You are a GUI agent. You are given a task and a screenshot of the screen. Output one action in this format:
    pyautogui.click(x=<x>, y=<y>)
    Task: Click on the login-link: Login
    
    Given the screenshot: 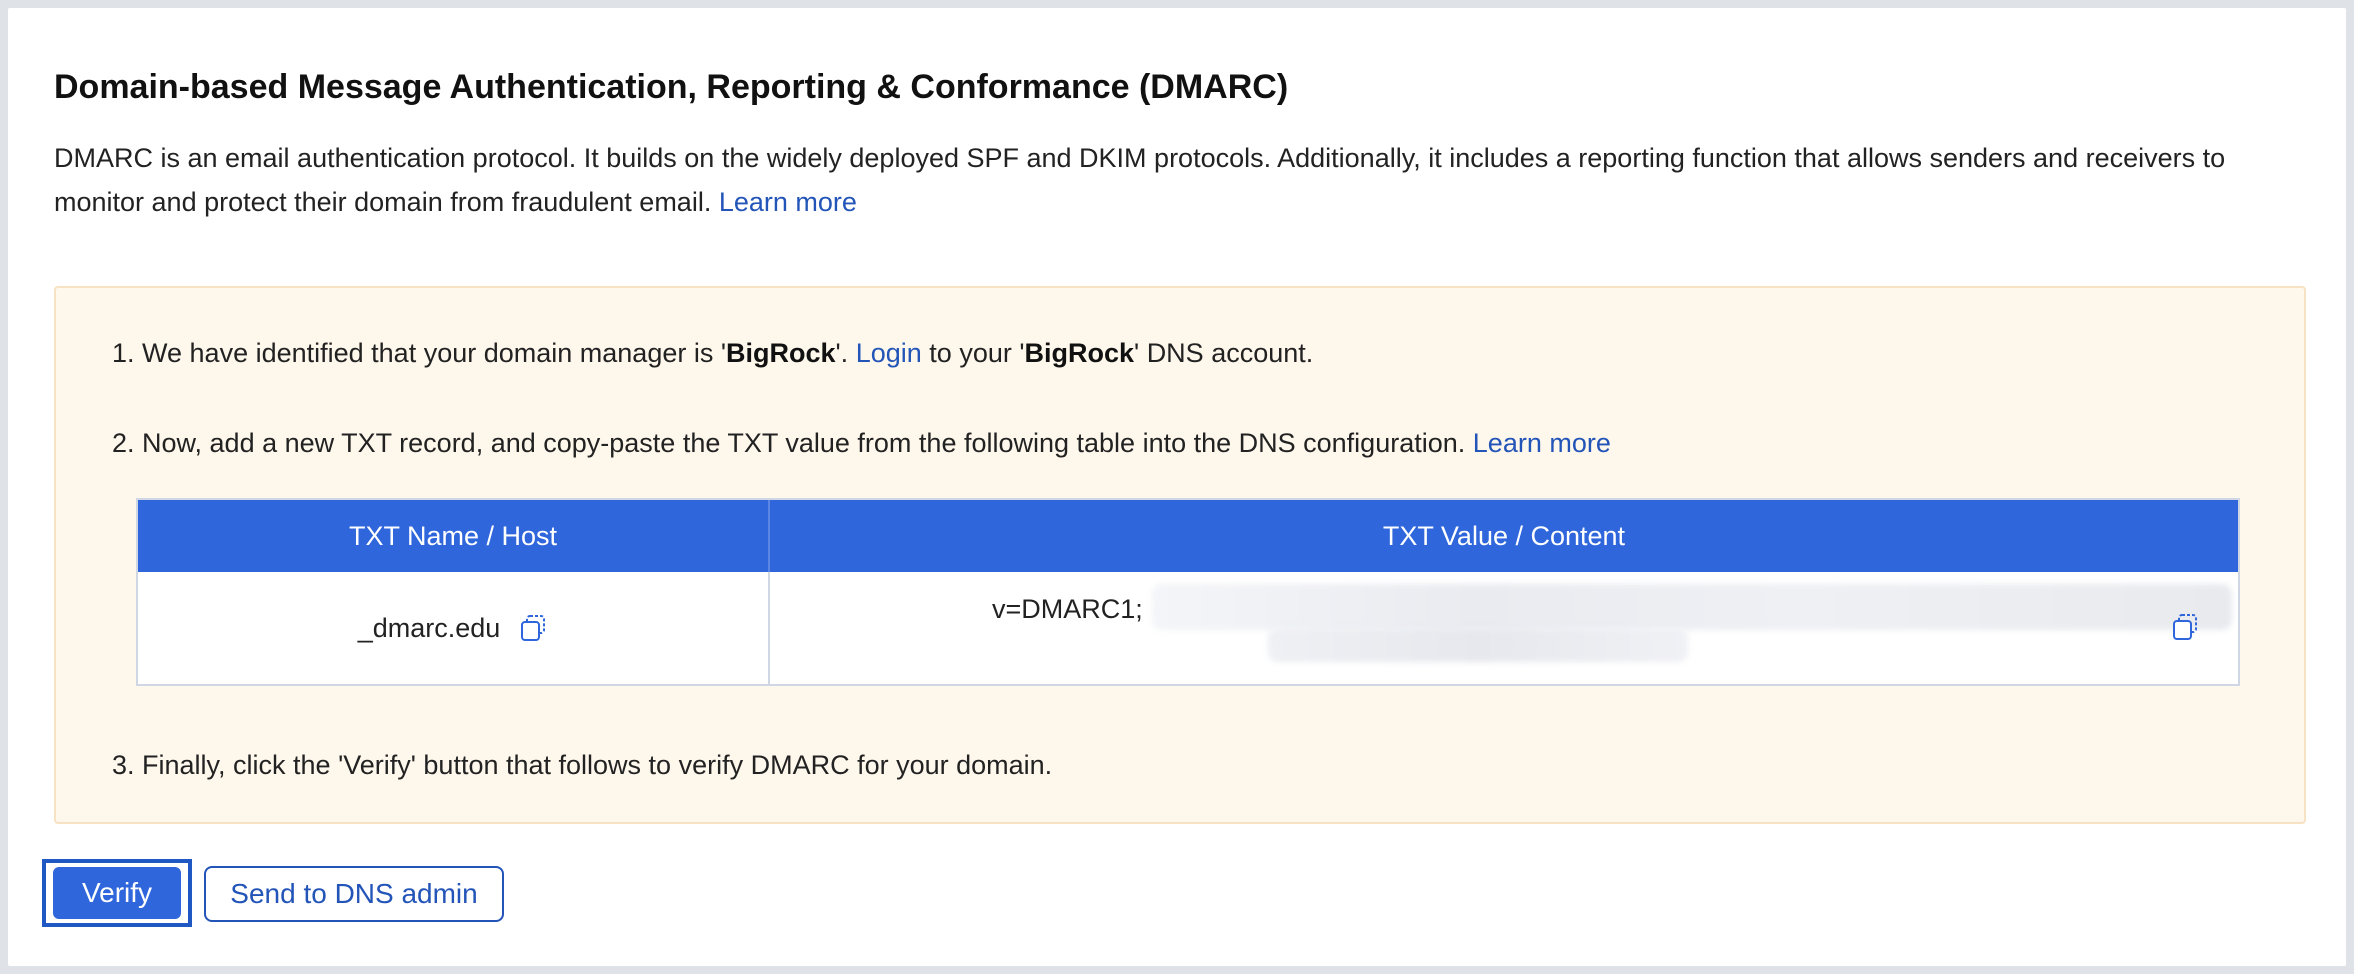 What is the action you would take?
    pyautogui.click(x=889, y=353)
    